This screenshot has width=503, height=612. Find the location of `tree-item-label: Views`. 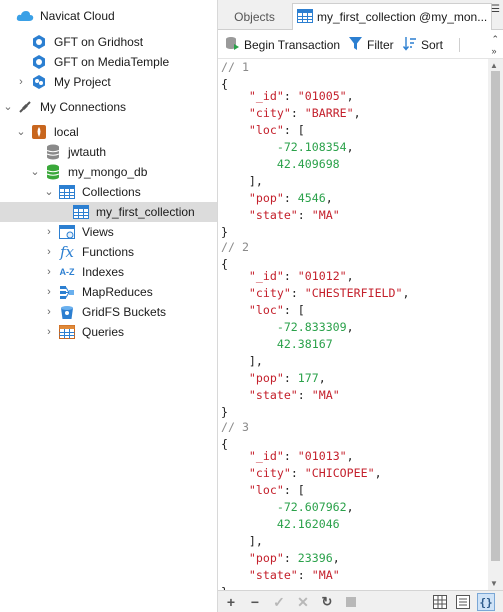

tree-item-label: Views is located at coordinates (98, 232).